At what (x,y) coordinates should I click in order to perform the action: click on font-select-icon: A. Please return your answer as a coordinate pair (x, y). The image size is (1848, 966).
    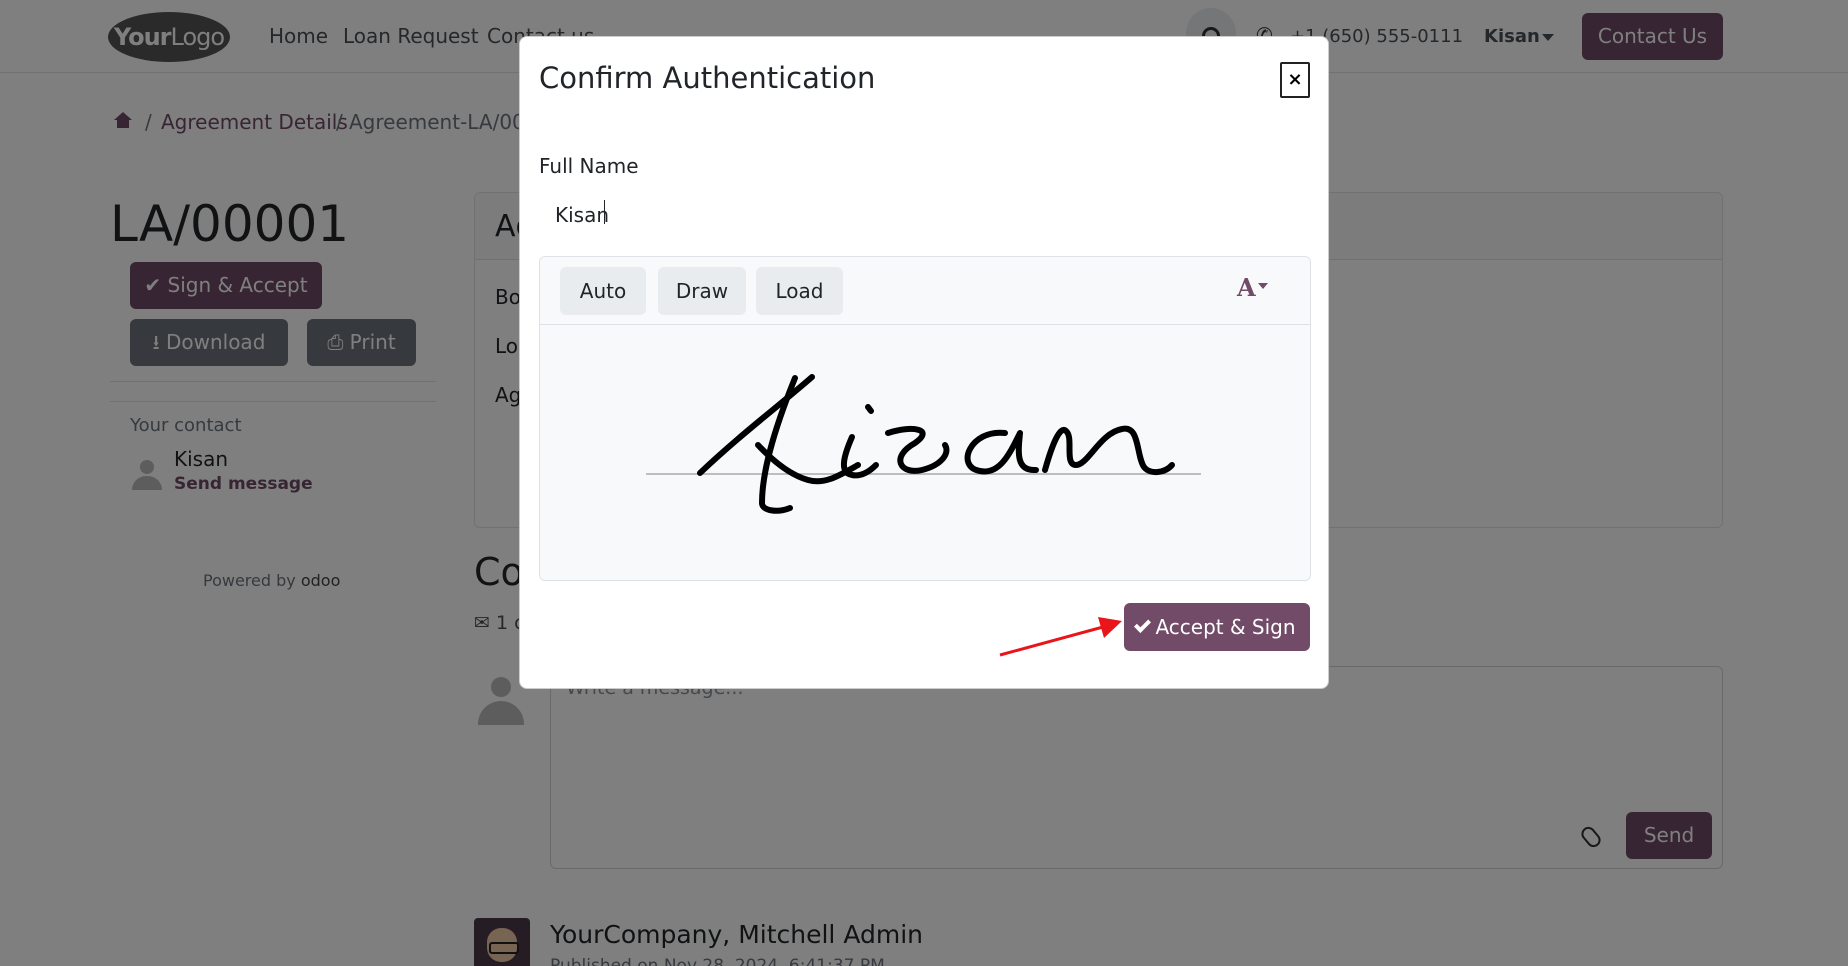
    Looking at the image, I should click on (1246, 287).